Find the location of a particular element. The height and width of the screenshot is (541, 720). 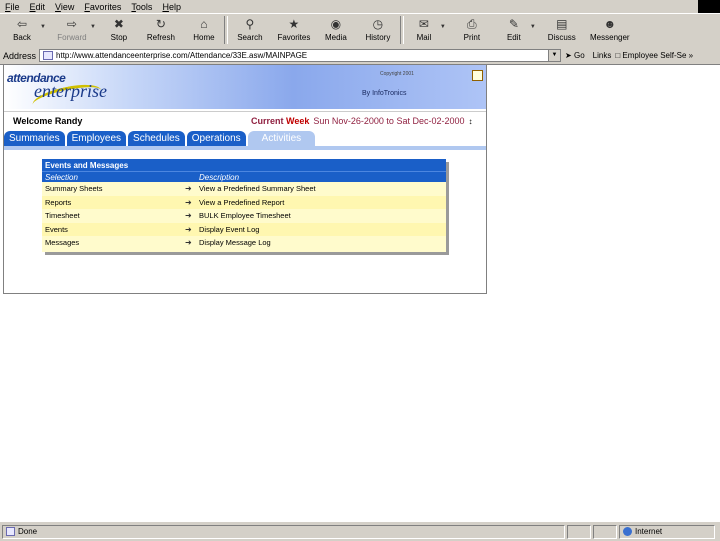

discuss-icon: ▤ is located at coordinates (562, 24).